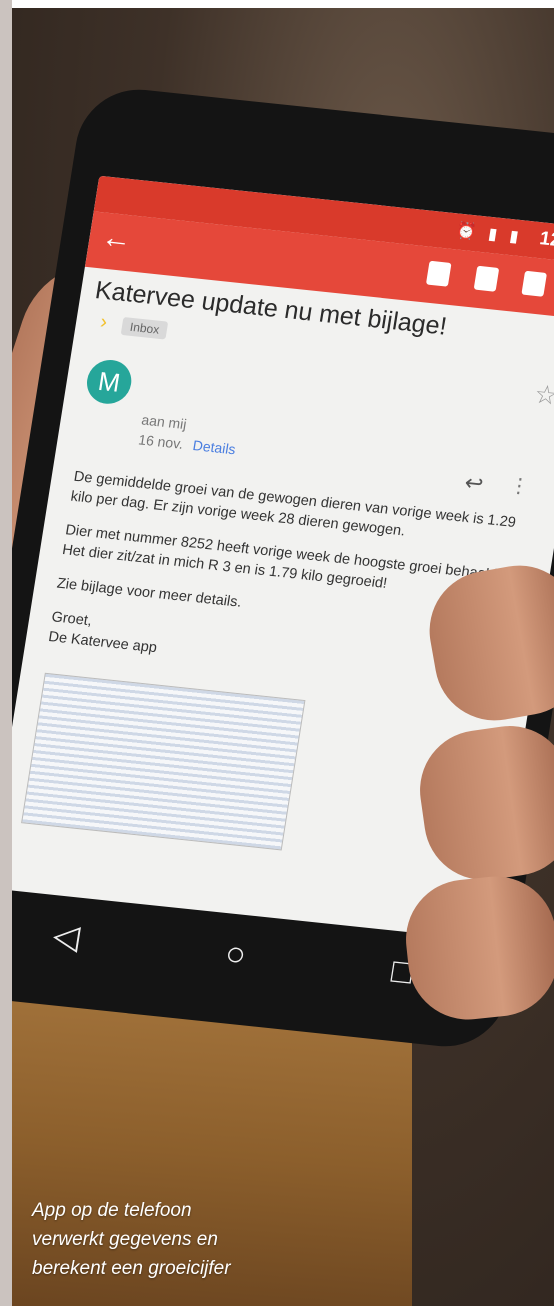  I want to click on details-link: Details, so click(214, 447).